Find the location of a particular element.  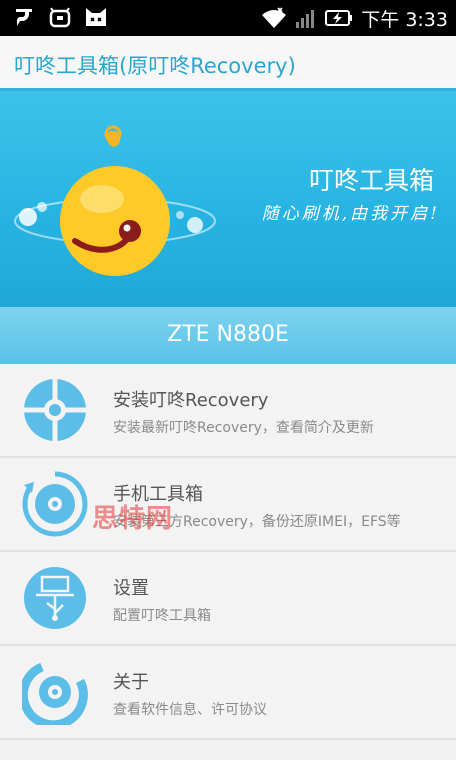

mascot-logo is located at coordinates (115, 200).